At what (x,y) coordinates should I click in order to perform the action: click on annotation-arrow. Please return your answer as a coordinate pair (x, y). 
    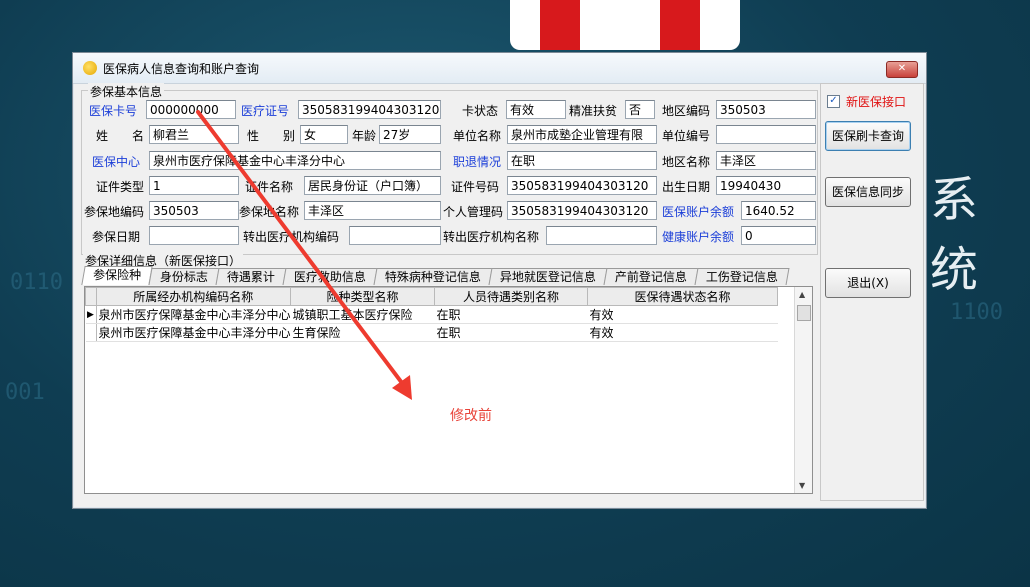
    Looking at the image, I should click on (304, 255).